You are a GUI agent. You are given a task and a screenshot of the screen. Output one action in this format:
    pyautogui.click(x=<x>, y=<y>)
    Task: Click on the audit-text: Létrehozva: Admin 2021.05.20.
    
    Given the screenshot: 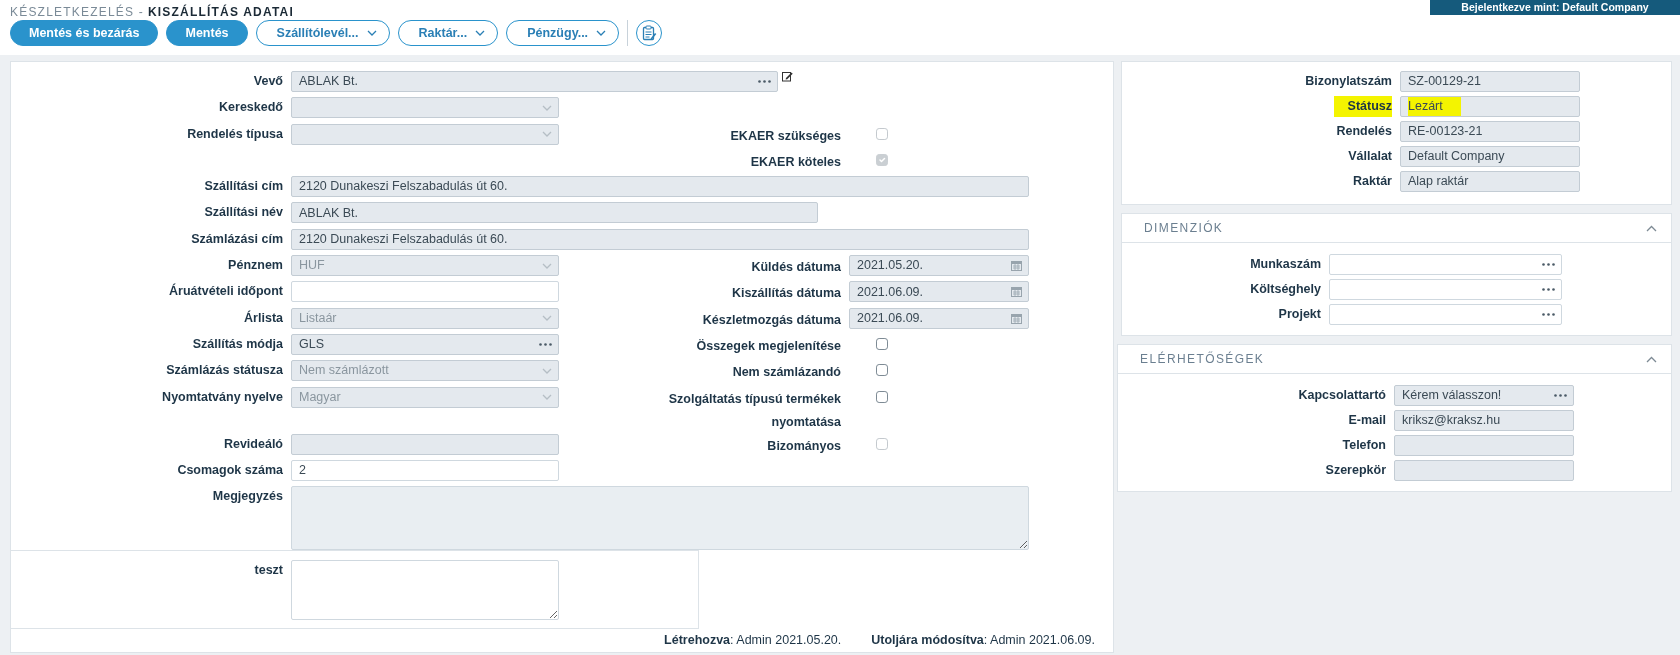 What is the action you would take?
    pyautogui.click(x=753, y=641)
    